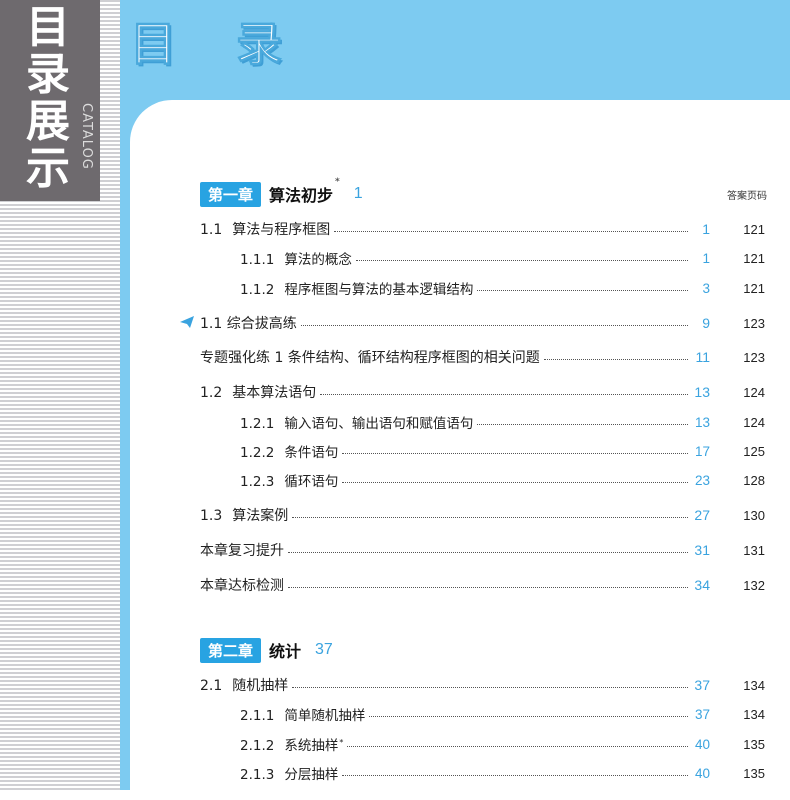 The image size is (790, 800). Describe the element at coordinates (502, 744) in the screenshot. I see `toc-entry: 2.1.2 系统抽样* 40 135` at that location.